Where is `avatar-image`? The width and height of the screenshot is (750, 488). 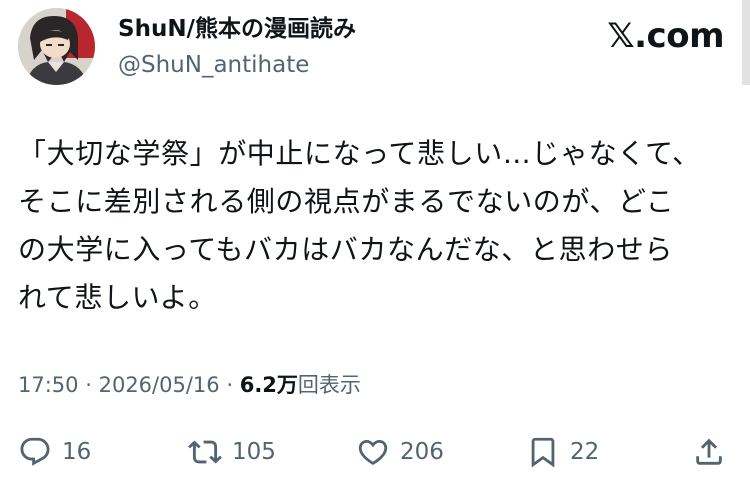
avatar-image is located at coordinates (56, 46).